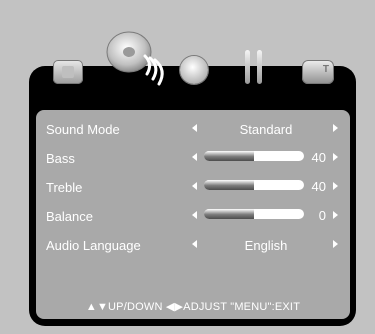 The height and width of the screenshot is (334, 375). I want to click on audio-language-label: Audio Language, so click(93, 245).